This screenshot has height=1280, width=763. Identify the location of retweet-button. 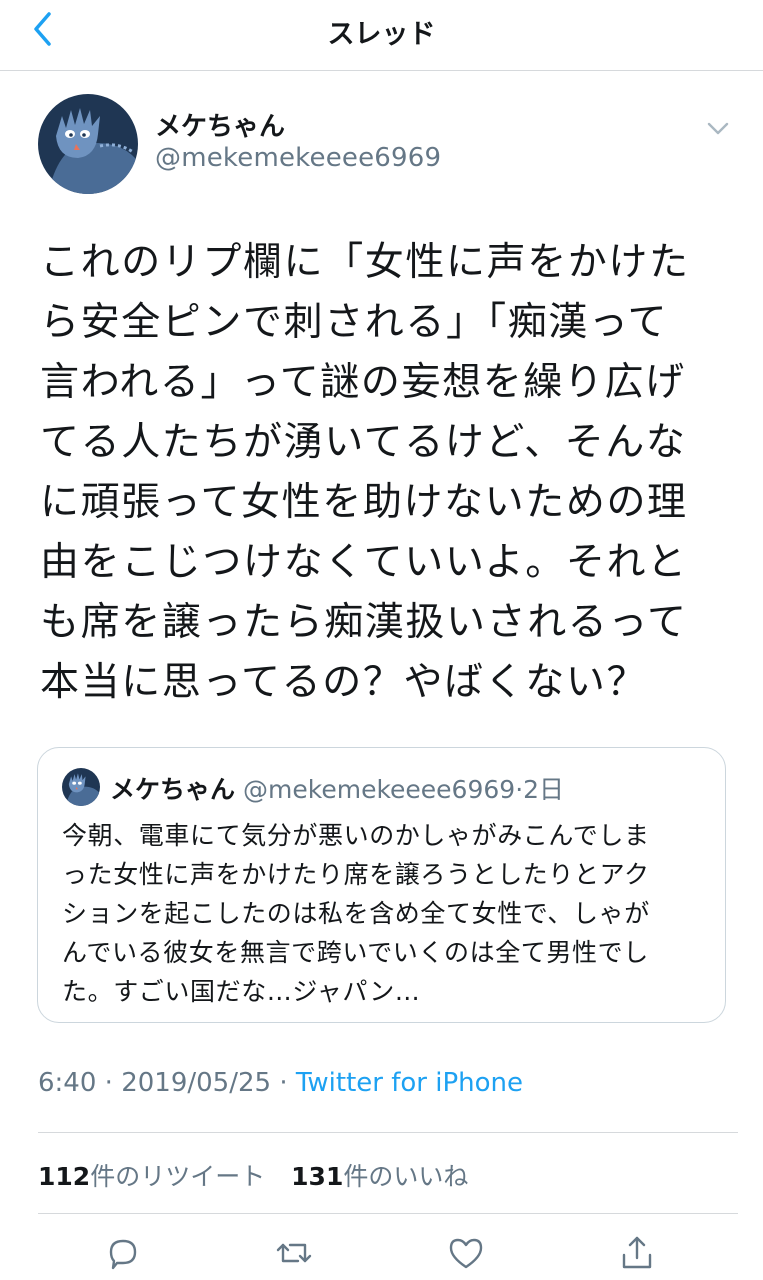
(294, 1253).